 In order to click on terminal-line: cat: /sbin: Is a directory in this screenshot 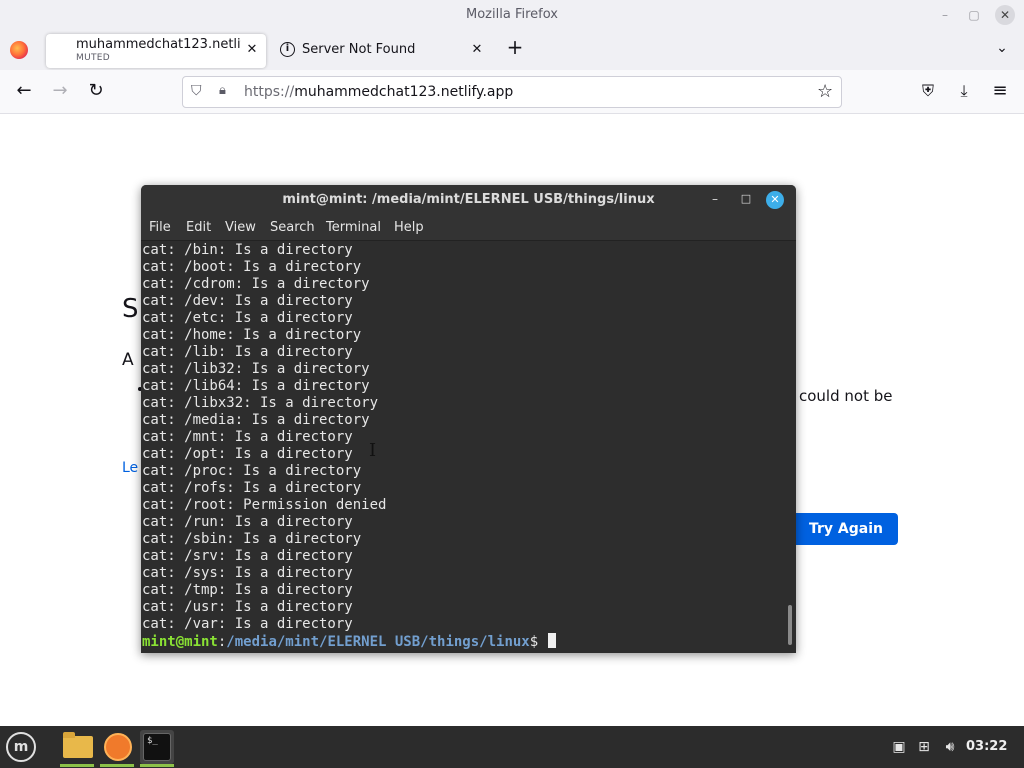, I will do `click(252, 539)`.